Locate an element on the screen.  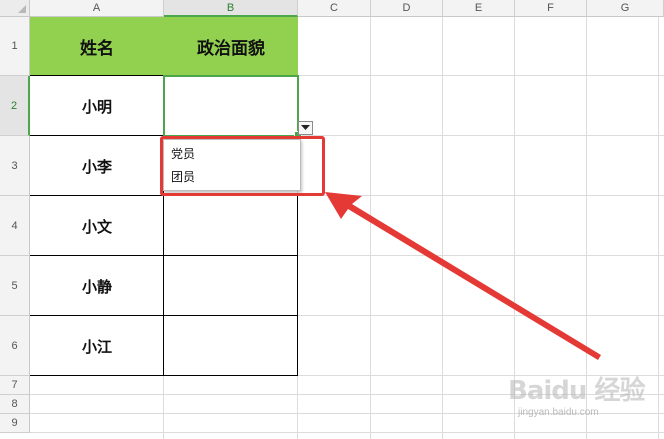
baidu-jingyan-watermark: Baidu 经验 jingyan.baidu.com is located at coordinates (583, 403).